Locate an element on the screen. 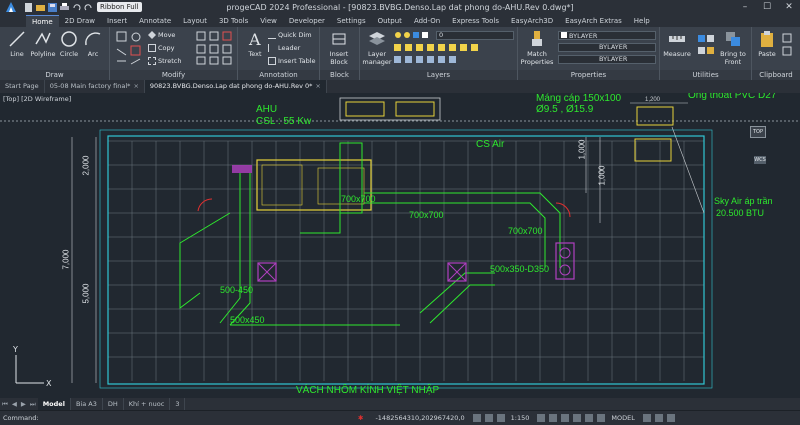 The width and height of the screenshot is (800, 425). wcs-indicator: WCS is located at coordinates (760, 160).